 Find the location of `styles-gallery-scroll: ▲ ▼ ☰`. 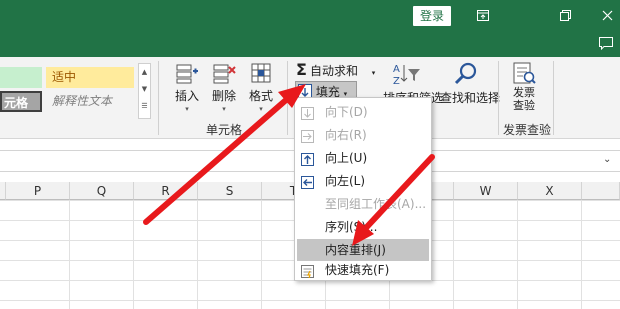

styles-gallery-scroll: ▲ ▼ ☰ is located at coordinates (144, 91).